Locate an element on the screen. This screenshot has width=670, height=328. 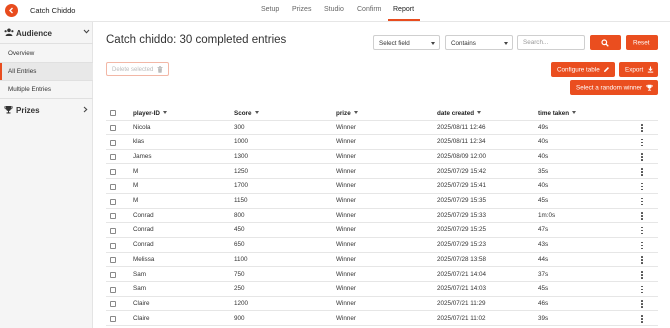
configure-table-label: Configure table is located at coordinates (578, 69).